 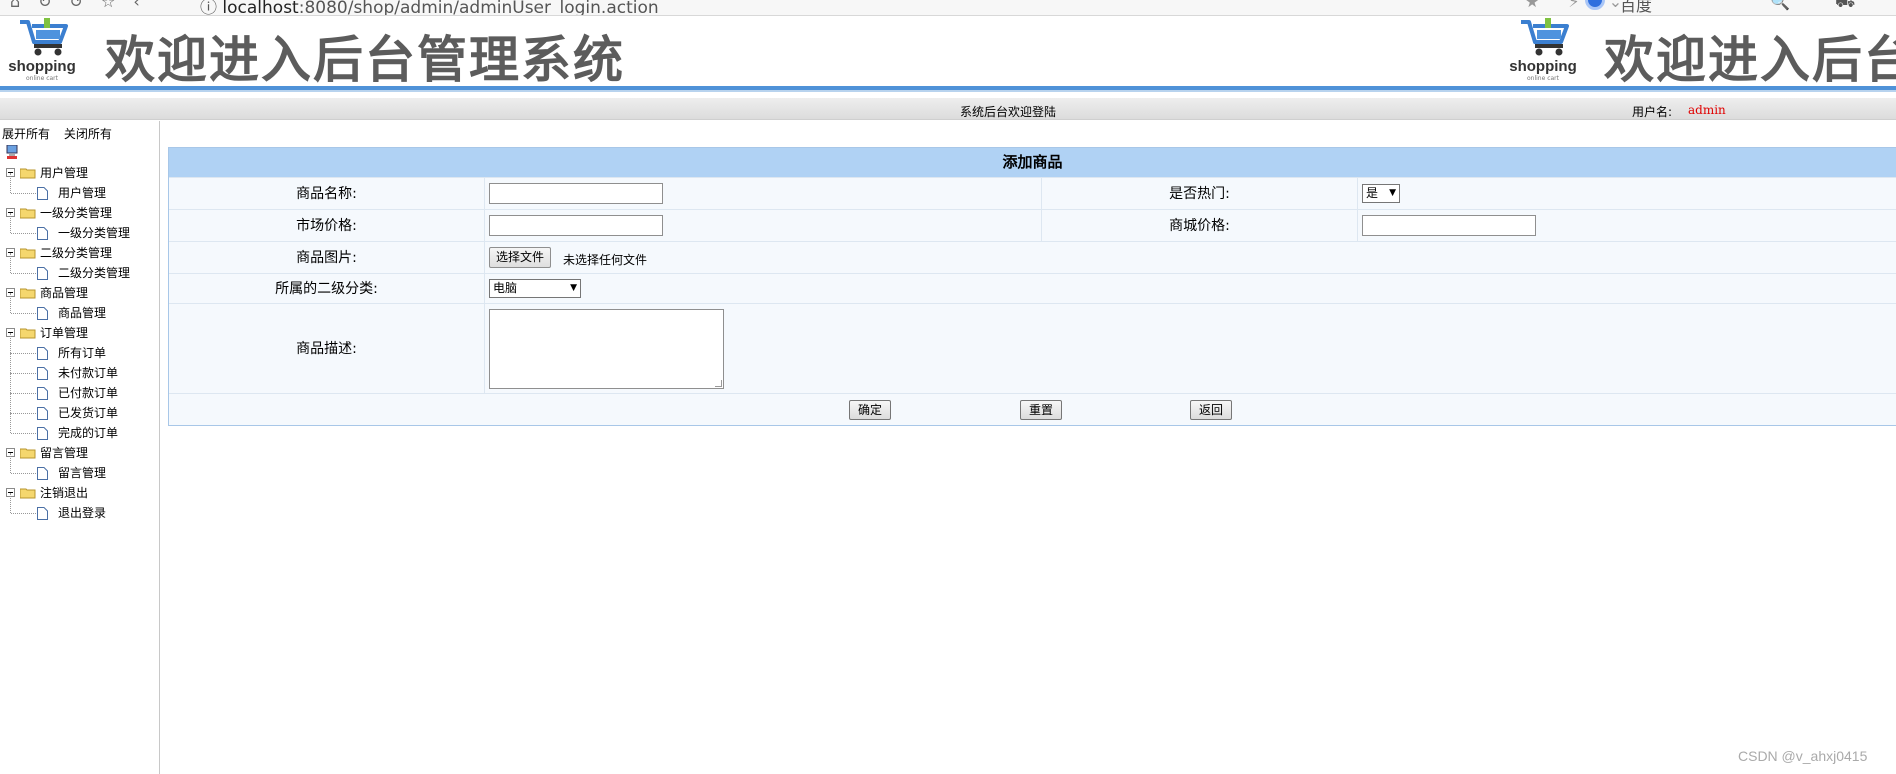 I want to click on tree-item-completed-orders: 完成的订单, so click(x=80, y=428).